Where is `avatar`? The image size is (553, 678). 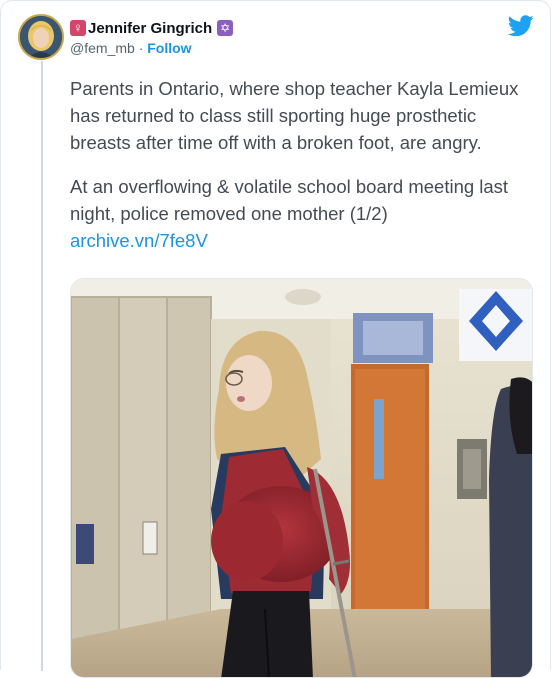 avatar is located at coordinates (41, 37).